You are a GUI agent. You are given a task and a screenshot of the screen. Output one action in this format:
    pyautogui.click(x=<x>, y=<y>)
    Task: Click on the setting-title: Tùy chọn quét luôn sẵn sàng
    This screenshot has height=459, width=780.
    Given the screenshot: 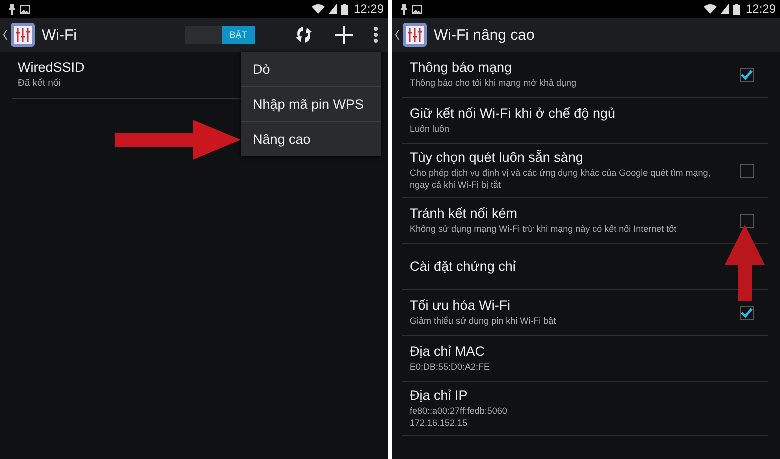 What is the action you would take?
    pyautogui.click(x=497, y=157)
    